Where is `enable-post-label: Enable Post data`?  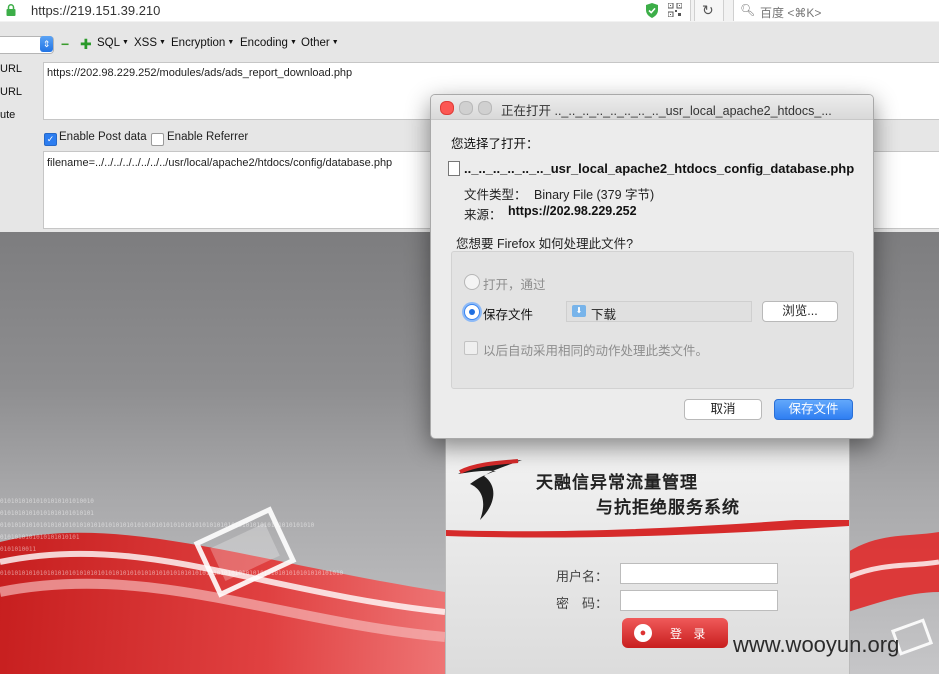 enable-post-label: Enable Post data is located at coordinates (103, 137).